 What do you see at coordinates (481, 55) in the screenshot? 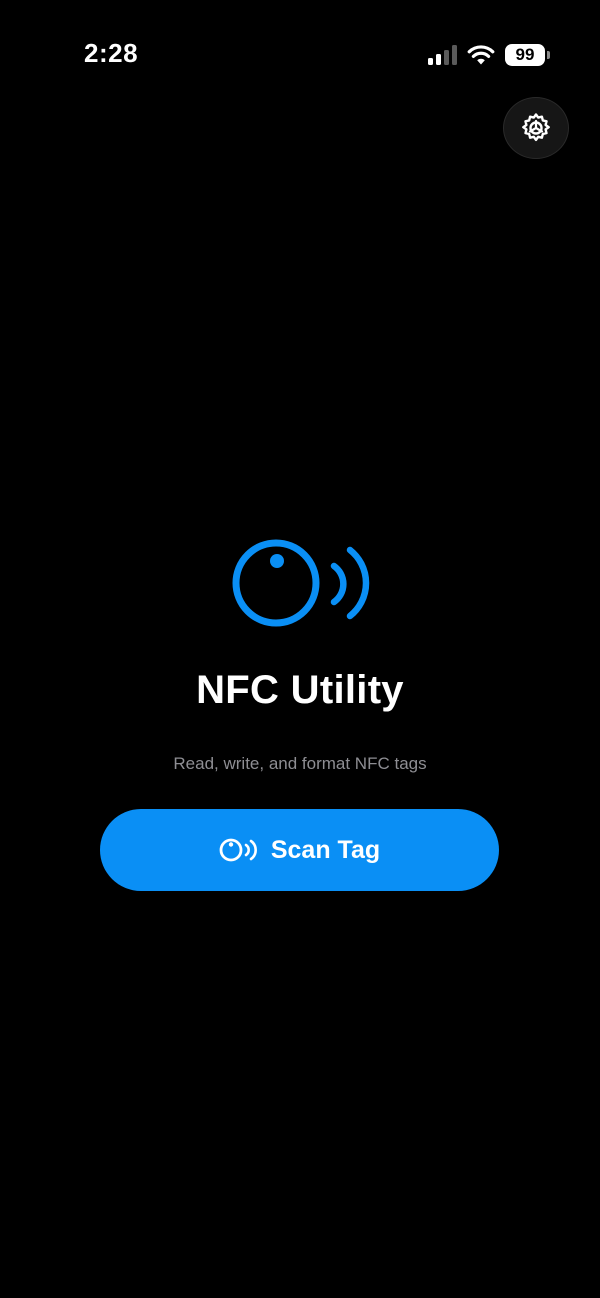
I see `wifi-icon` at bounding box center [481, 55].